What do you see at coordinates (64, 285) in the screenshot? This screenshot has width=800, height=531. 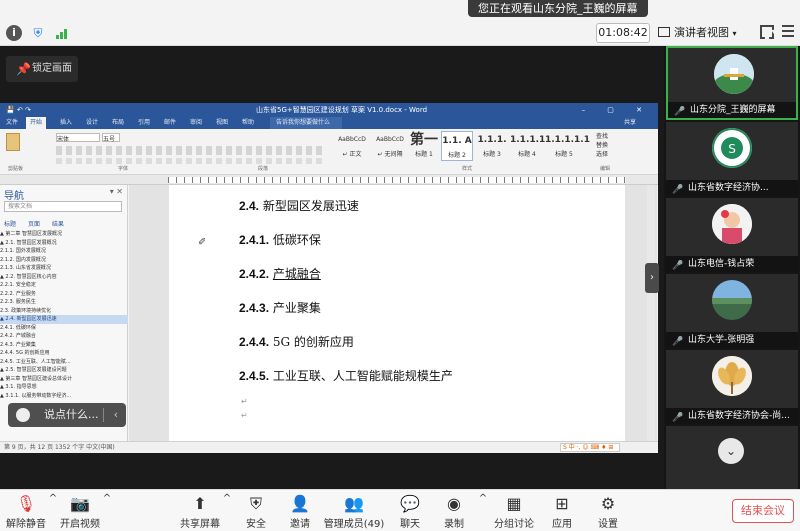 I see `nav-item: 2.2.1. 安全稳定` at bounding box center [64, 285].